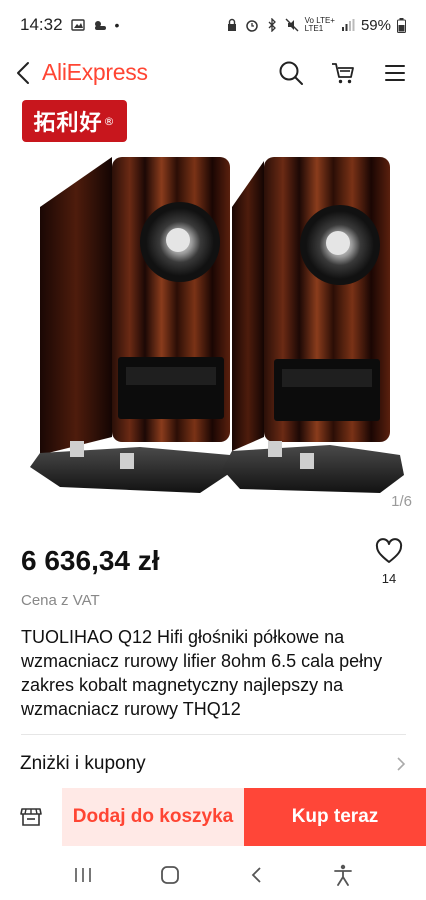 The width and height of the screenshot is (426, 900). I want to click on buy-now-button: Kup teraz, so click(335, 817).